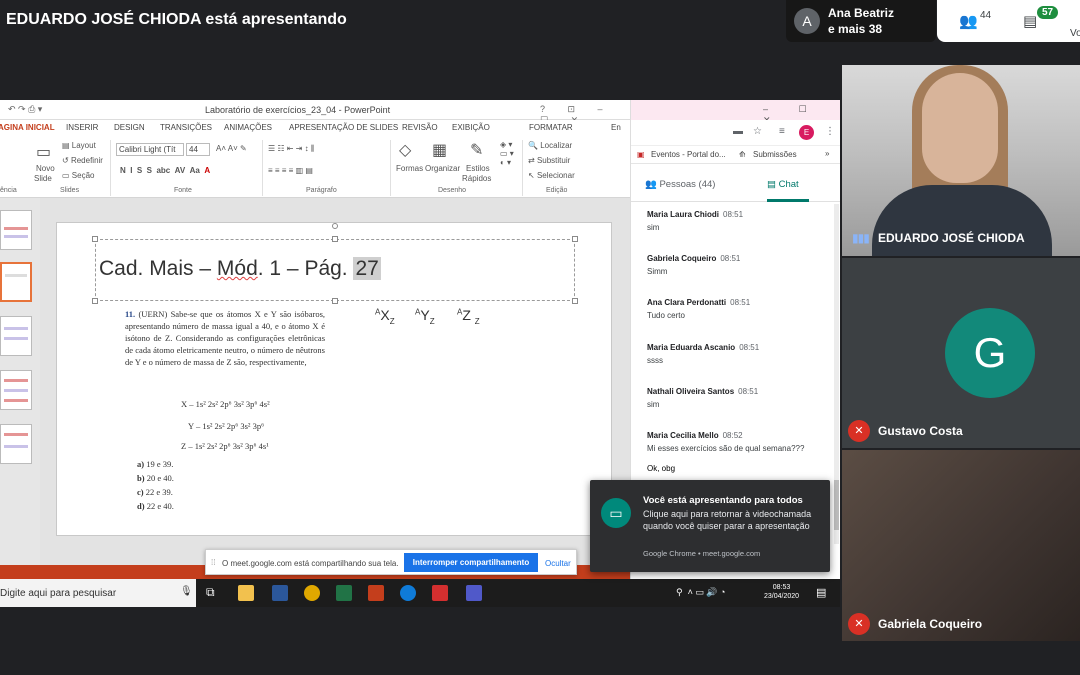 This screenshot has width=1080, height=675. I want to click on shapes-icon: ◇, so click(405, 150).